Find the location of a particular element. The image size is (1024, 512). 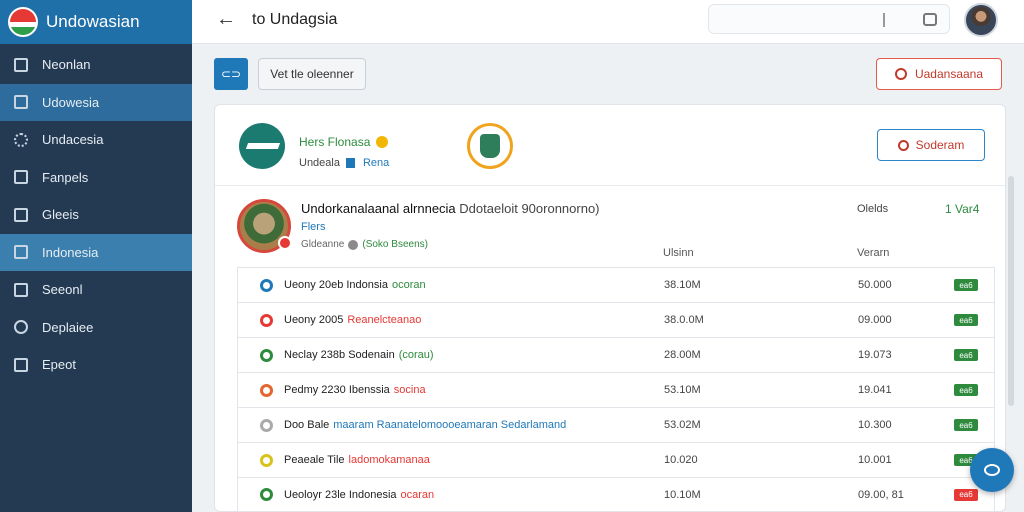

row-name-text: Ueoloyr 23le Indonesia is located at coordinates (340, 494).